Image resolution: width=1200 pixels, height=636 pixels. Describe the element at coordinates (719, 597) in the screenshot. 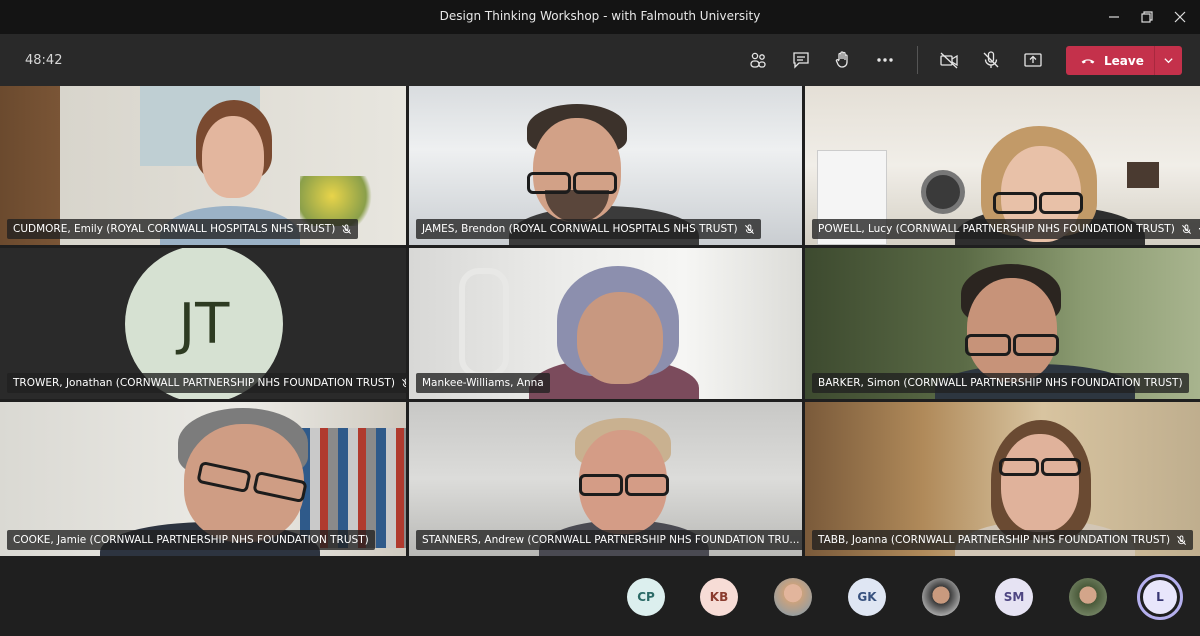

I see `roster-avatar: KB` at that location.